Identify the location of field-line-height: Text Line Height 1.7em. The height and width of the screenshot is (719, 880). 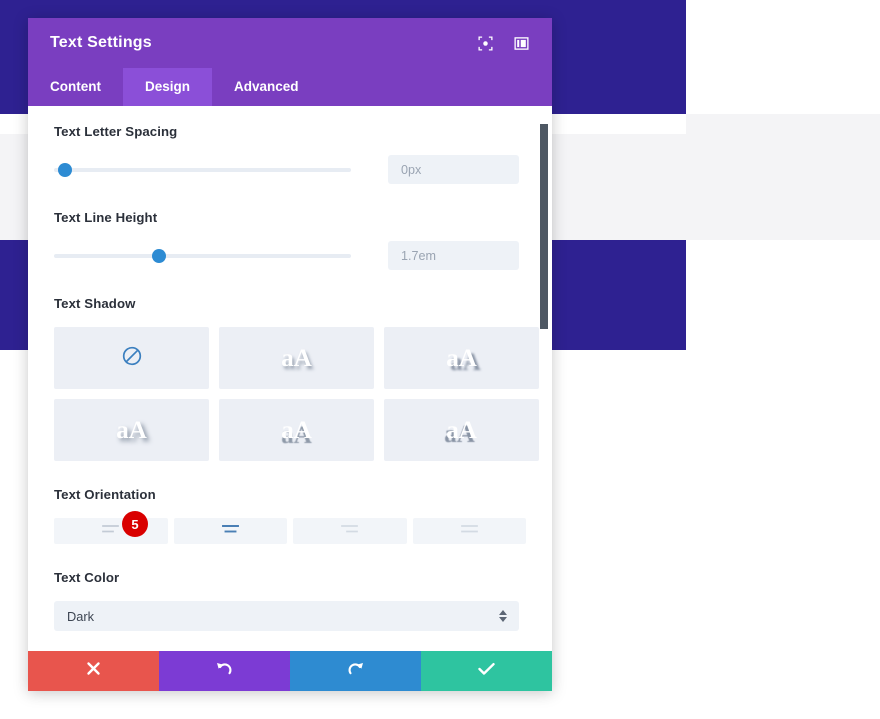
(290, 240).